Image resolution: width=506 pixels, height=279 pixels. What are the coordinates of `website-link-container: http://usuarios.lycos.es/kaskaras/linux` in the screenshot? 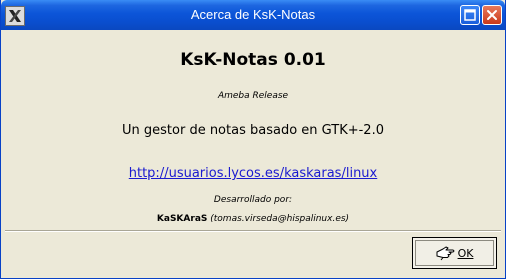 It's located at (253, 173).